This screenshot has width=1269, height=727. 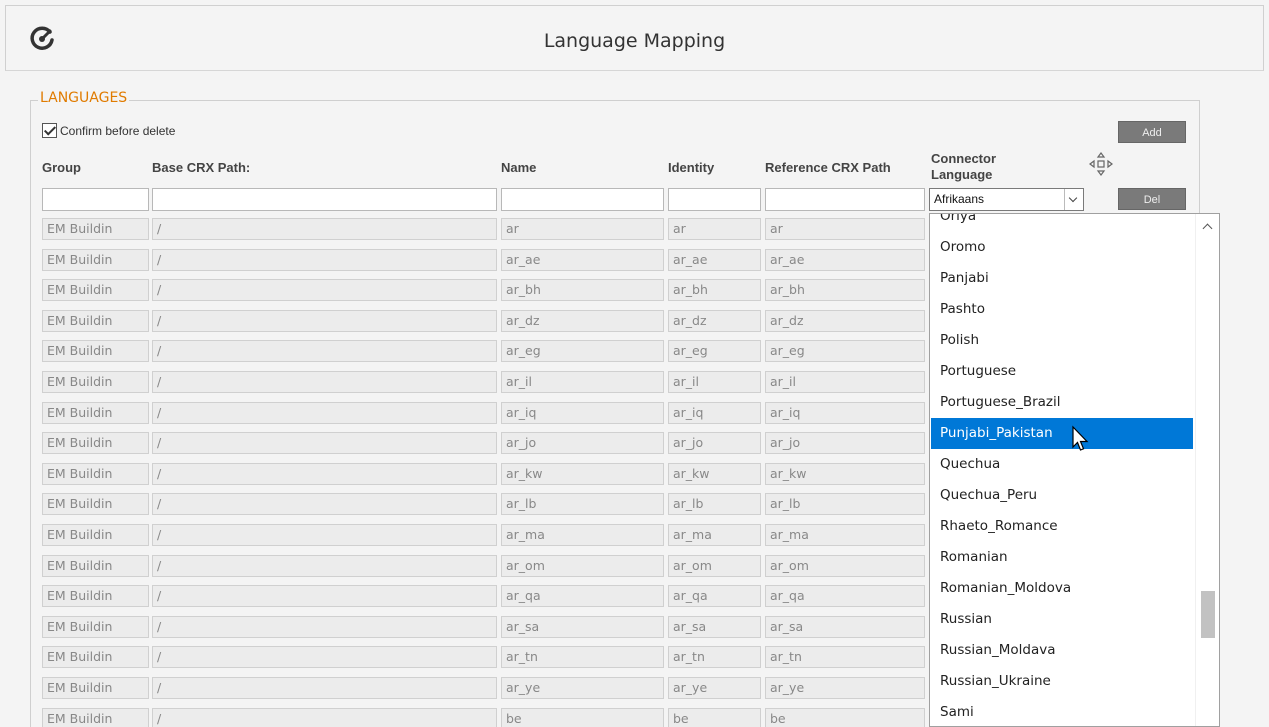 What do you see at coordinates (845, 717) in the screenshot?
I see `cell-ref: be` at bounding box center [845, 717].